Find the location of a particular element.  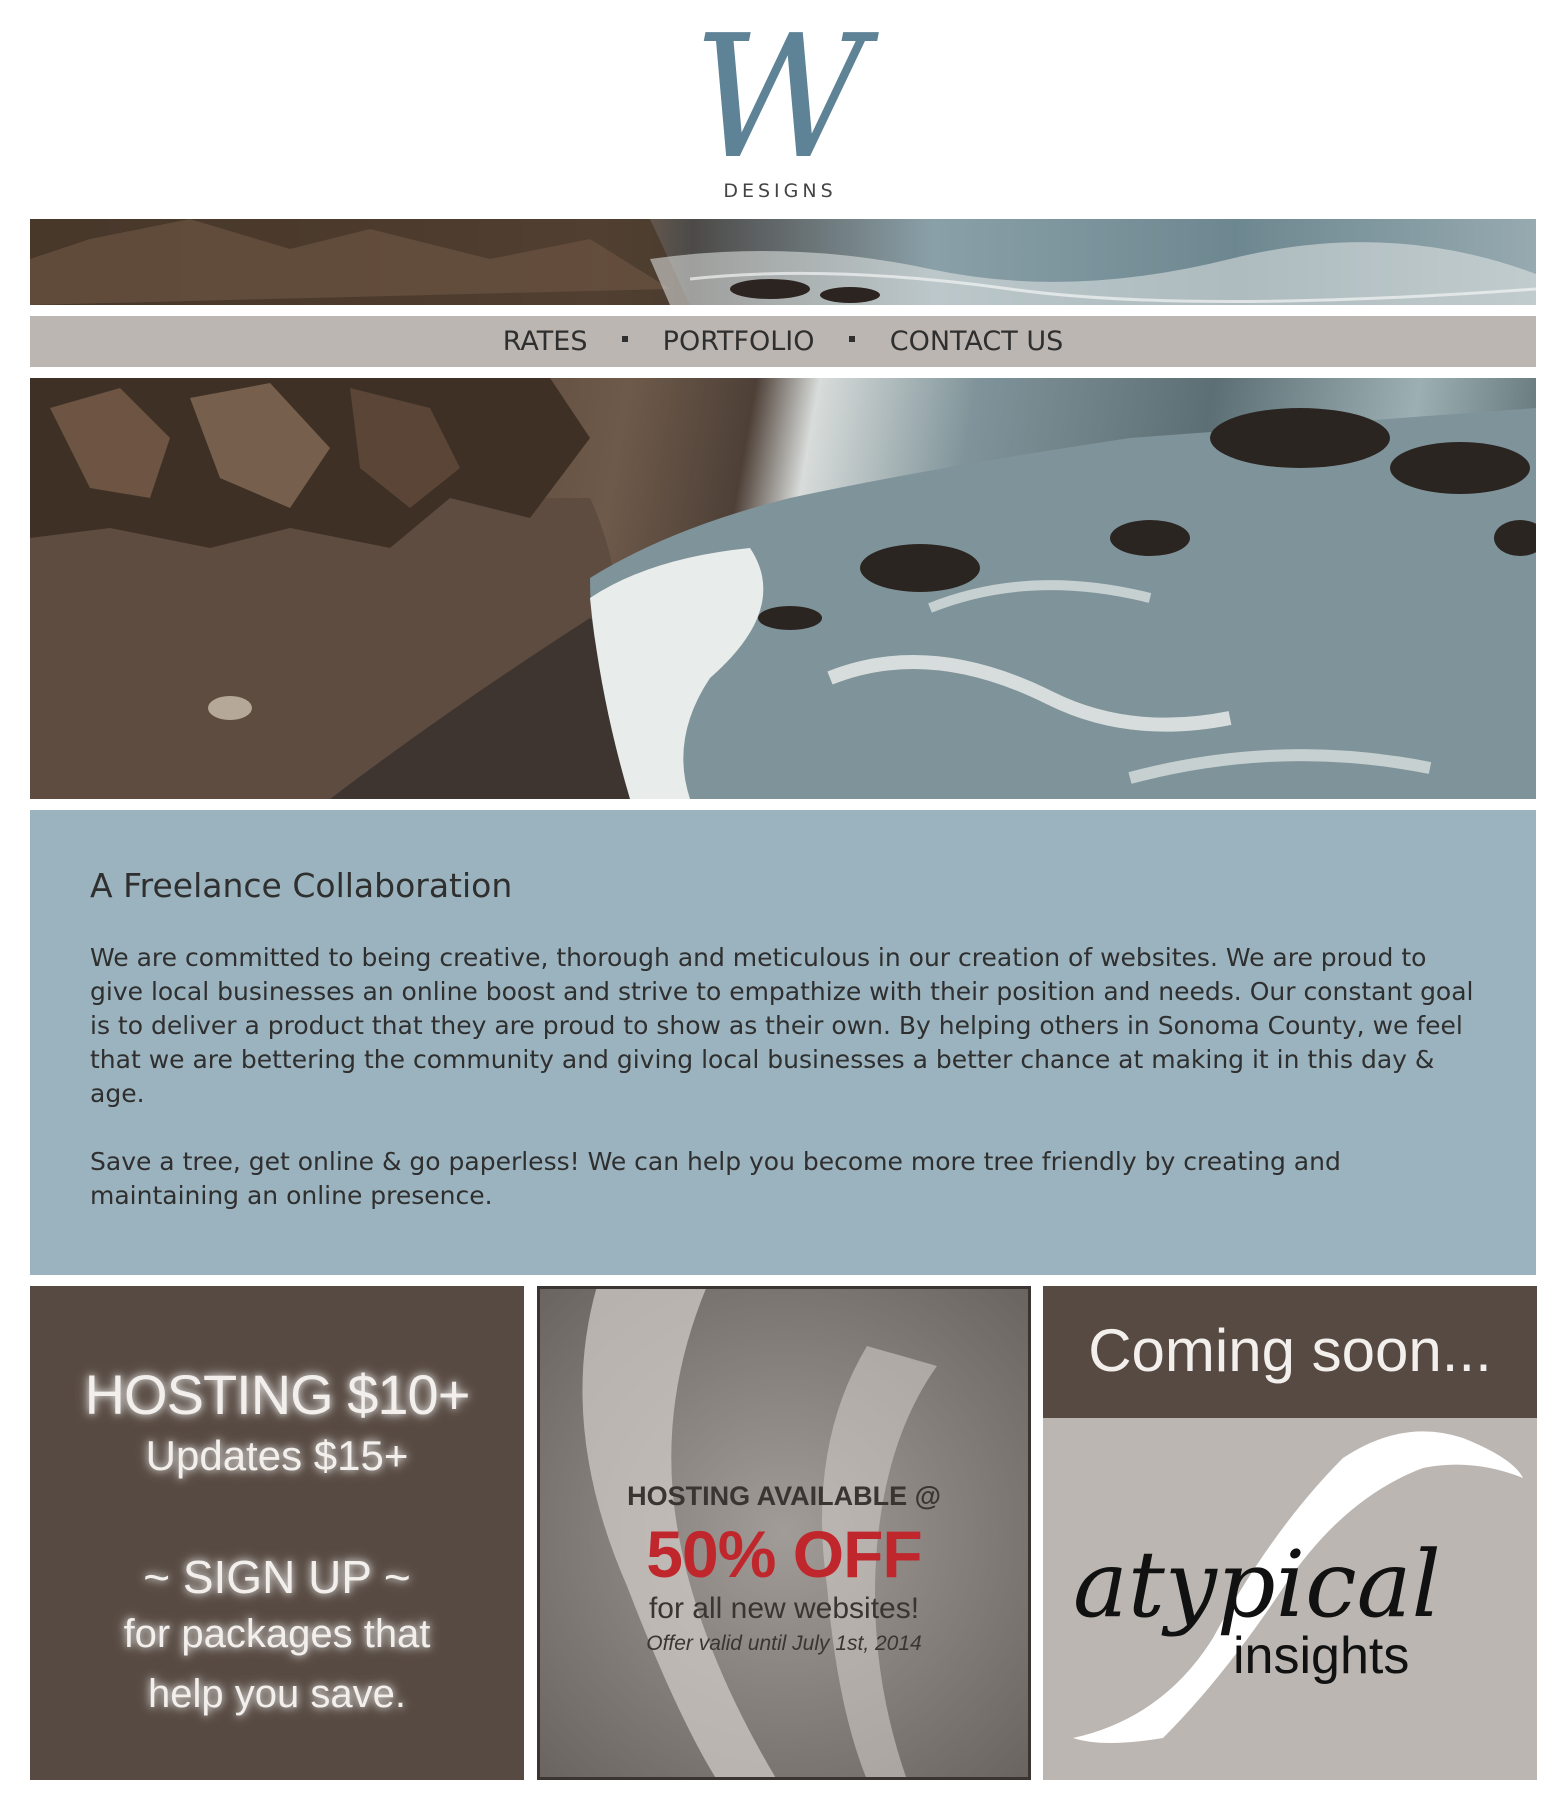

banner-scenery is located at coordinates (783, 262).